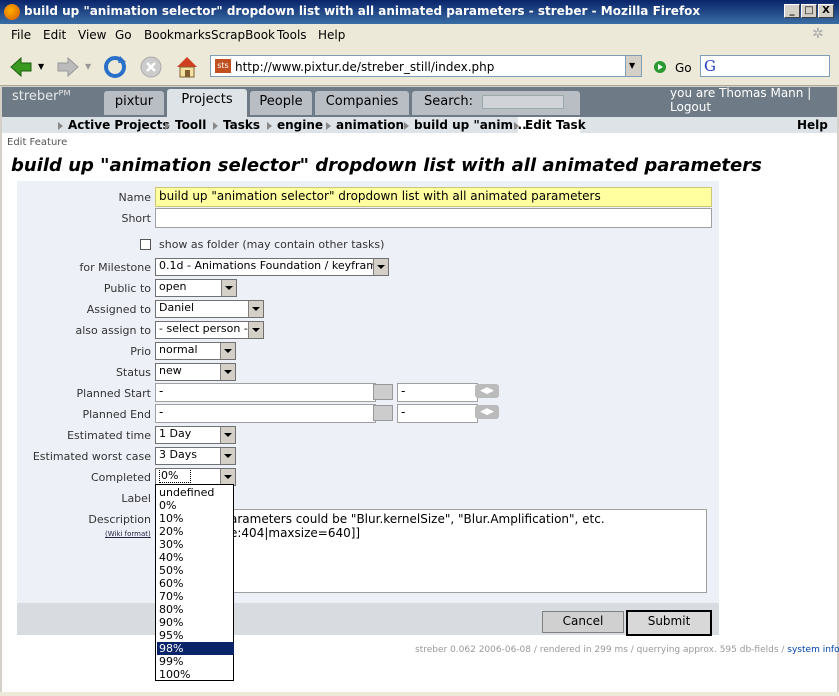 Image resolution: width=839 pixels, height=696 pixels. What do you see at coordinates (362, 103) in the screenshot?
I see `tab-companies: Companies` at bounding box center [362, 103].